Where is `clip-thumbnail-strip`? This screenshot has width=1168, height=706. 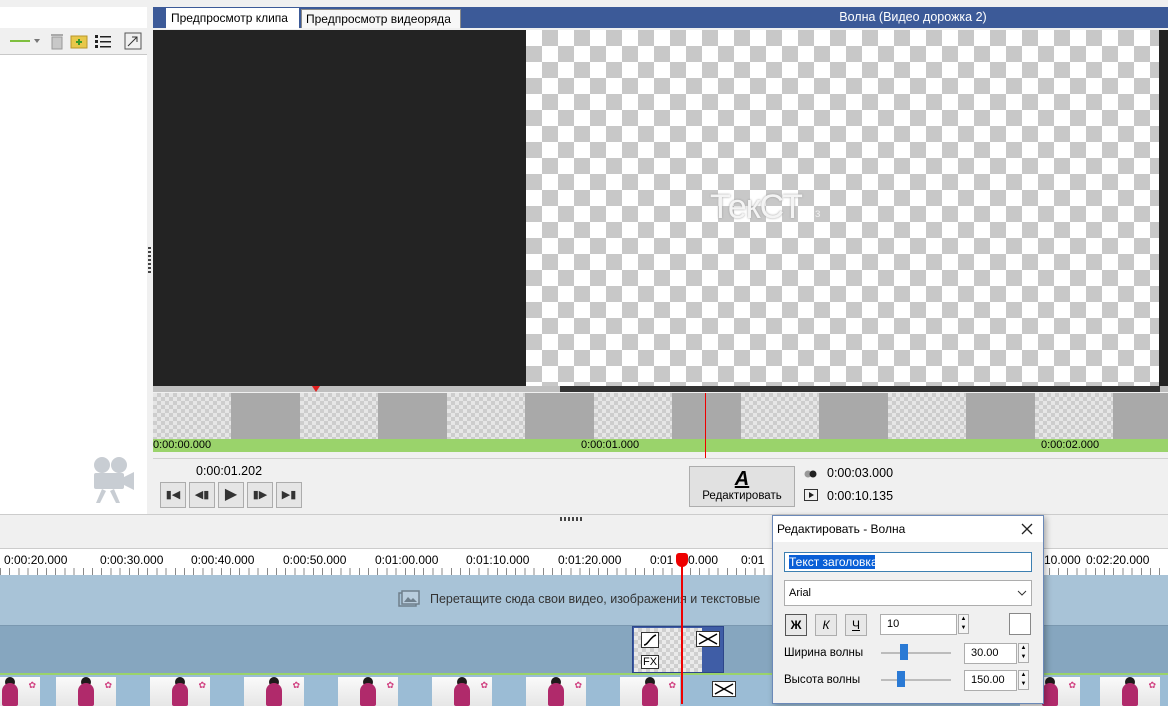
clip-thumbnail-strip is located at coordinates (660, 416).